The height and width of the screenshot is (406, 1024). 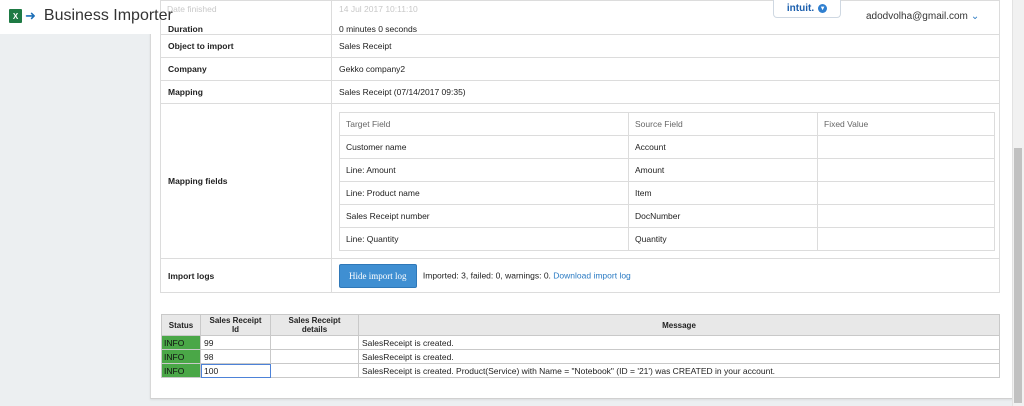 What do you see at coordinates (192, 9) in the screenshot?
I see `date-finished-label: Date finished` at bounding box center [192, 9].